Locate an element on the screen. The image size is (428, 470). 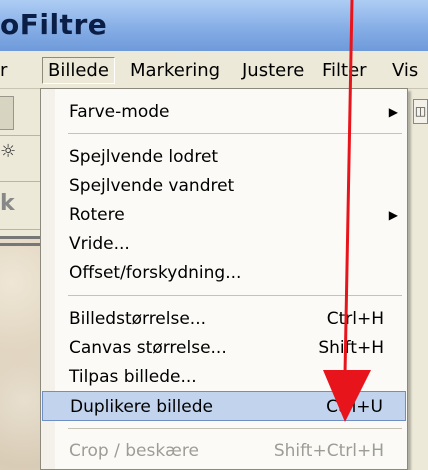
right-toolbar-strip is located at coordinates (419, 279).